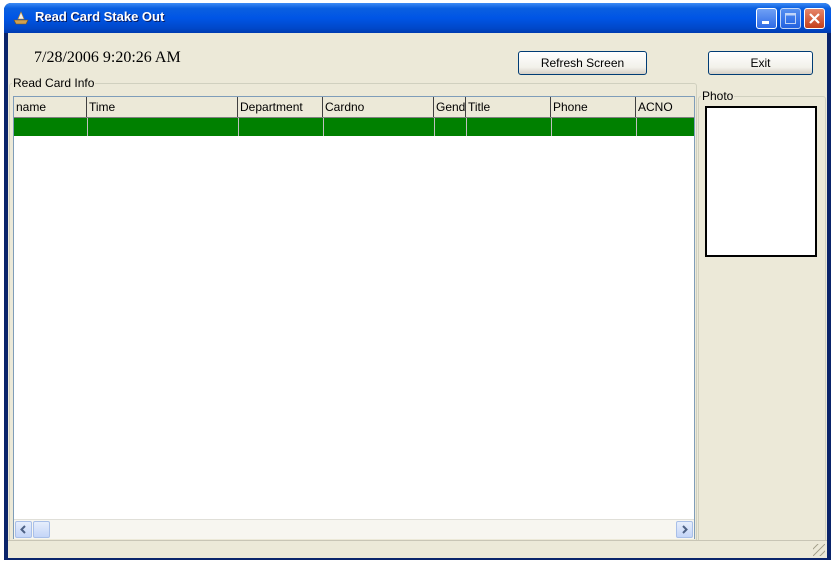  I want to click on maximize-button, so click(790, 18).